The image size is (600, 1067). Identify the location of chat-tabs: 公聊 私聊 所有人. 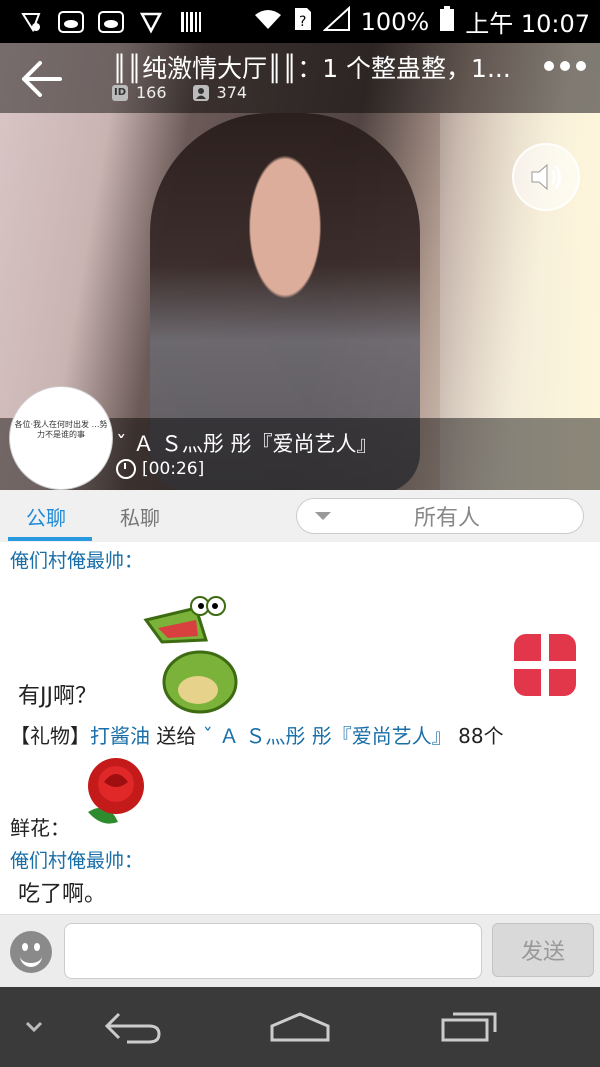
(300, 516).